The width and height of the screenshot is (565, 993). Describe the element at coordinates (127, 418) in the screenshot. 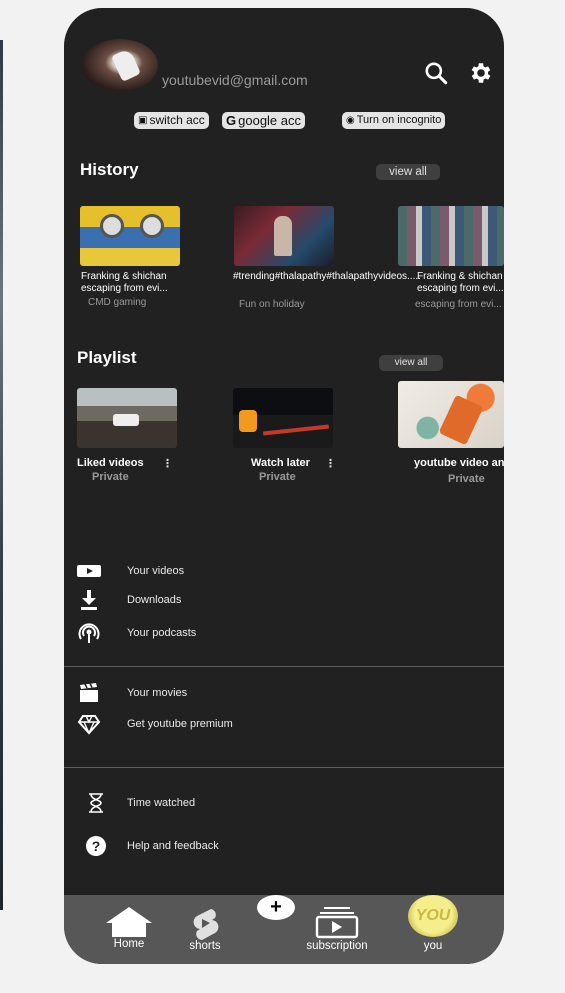

I see `playlist-thumbnail-liked` at that location.